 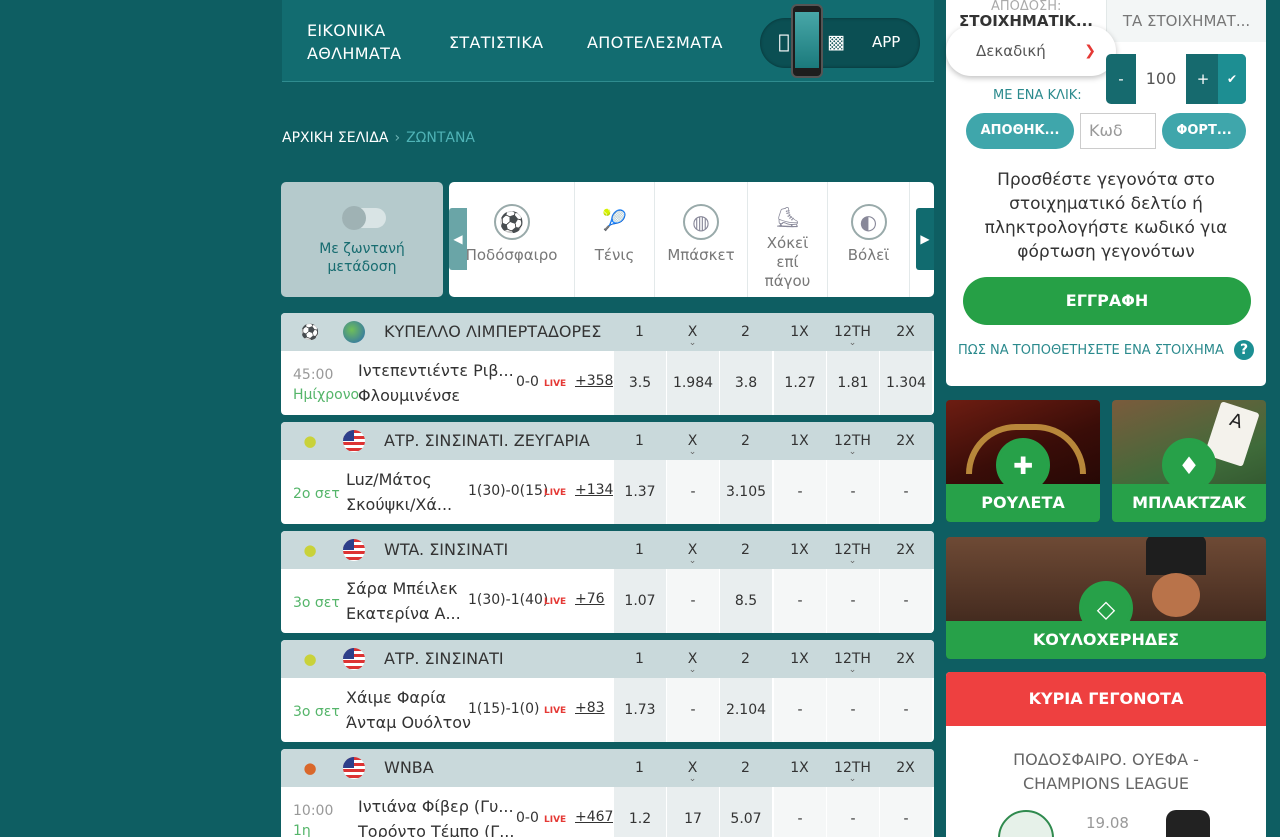 I want to click on odd-button: 3.5, so click(x=639, y=383).